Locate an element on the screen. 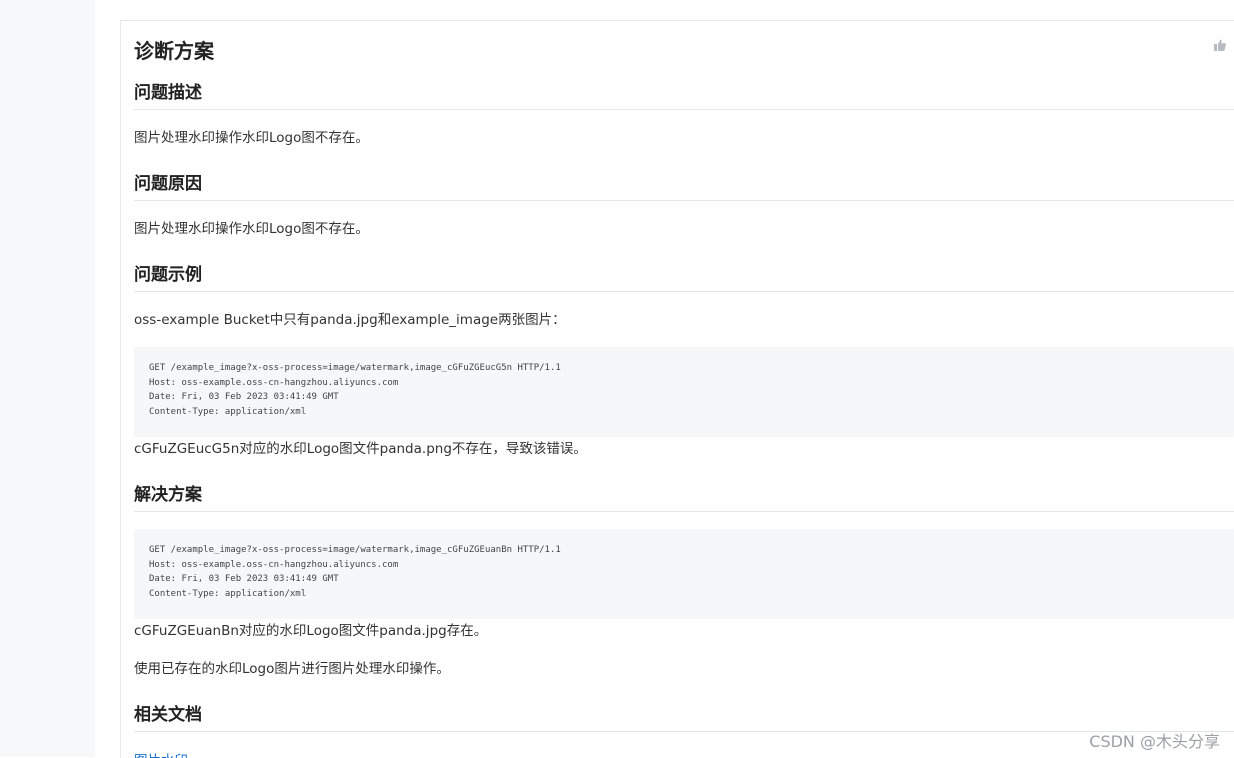 The height and width of the screenshot is (758, 1234). heading-problem-example: 问题示例 is located at coordinates (168, 275).